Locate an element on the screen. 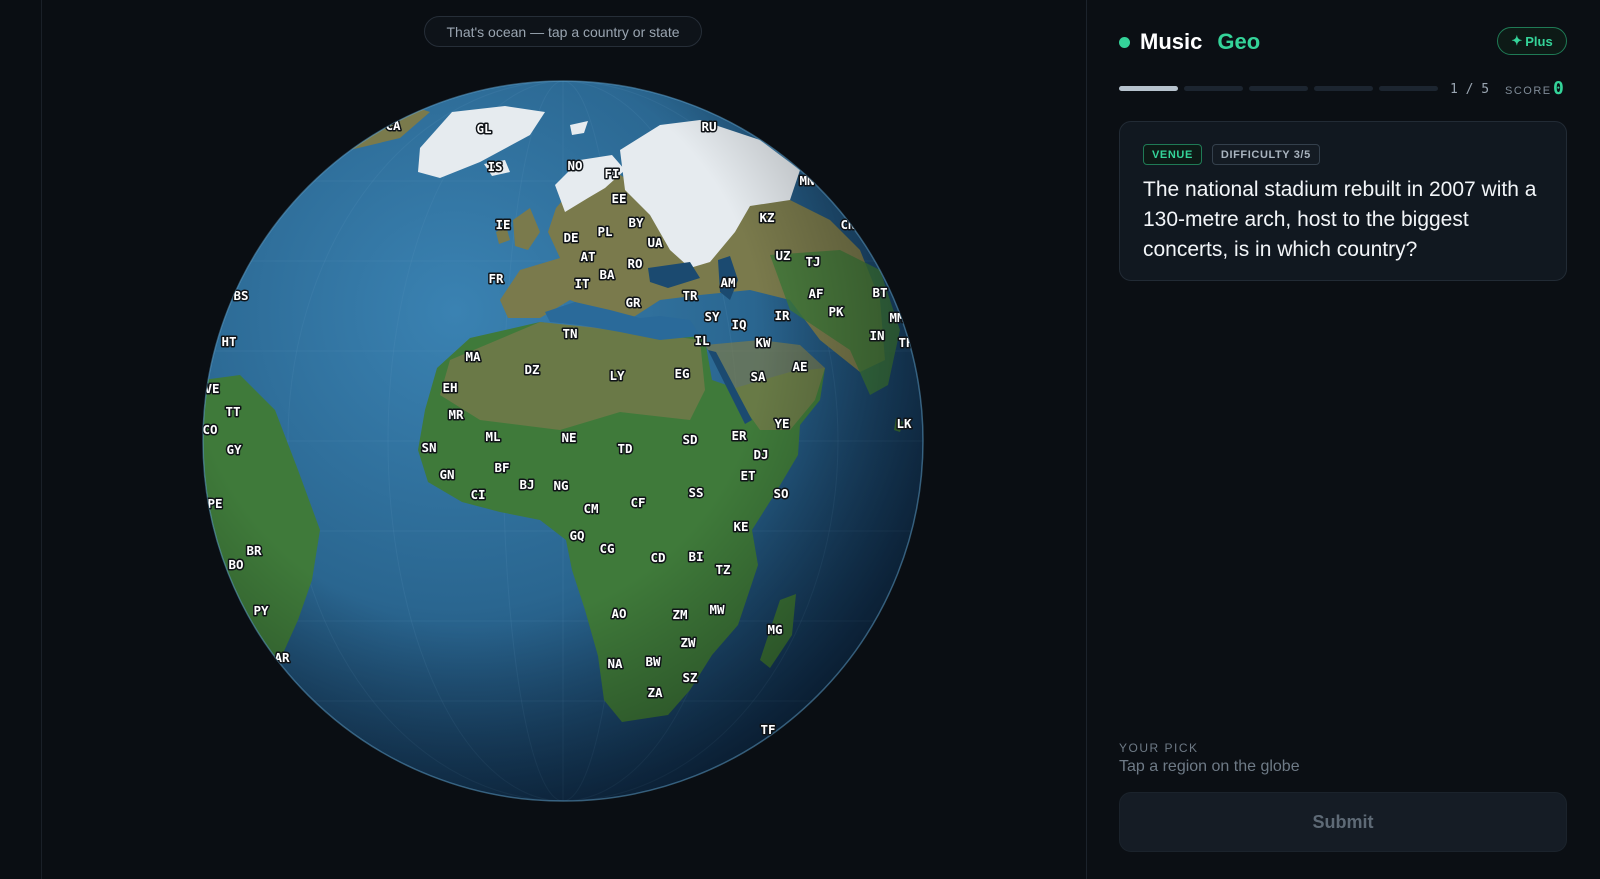  country-label-in: IN is located at coordinates (876, 335).